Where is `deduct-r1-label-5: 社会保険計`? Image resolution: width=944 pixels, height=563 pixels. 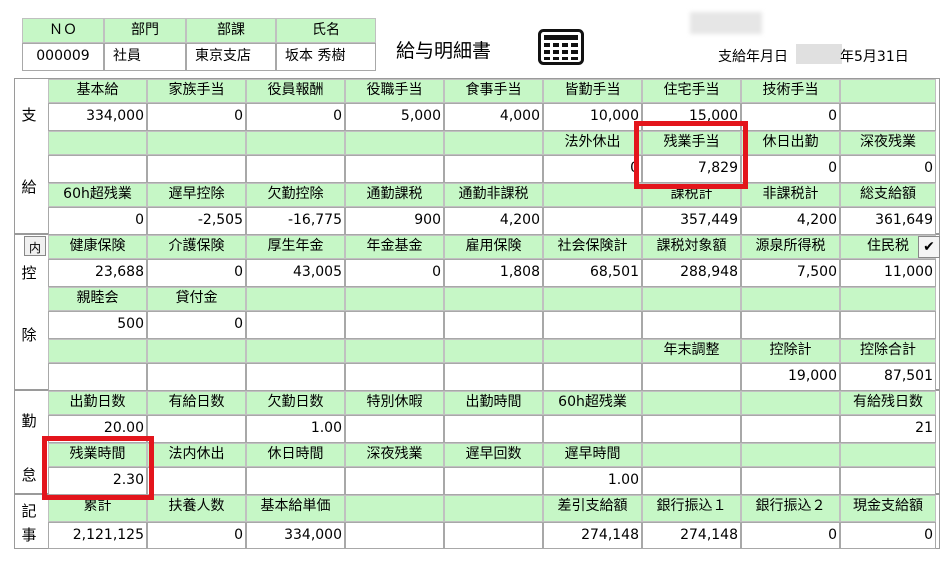 deduct-r1-label-5: 社会保険計 is located at coordinates (592, 247).